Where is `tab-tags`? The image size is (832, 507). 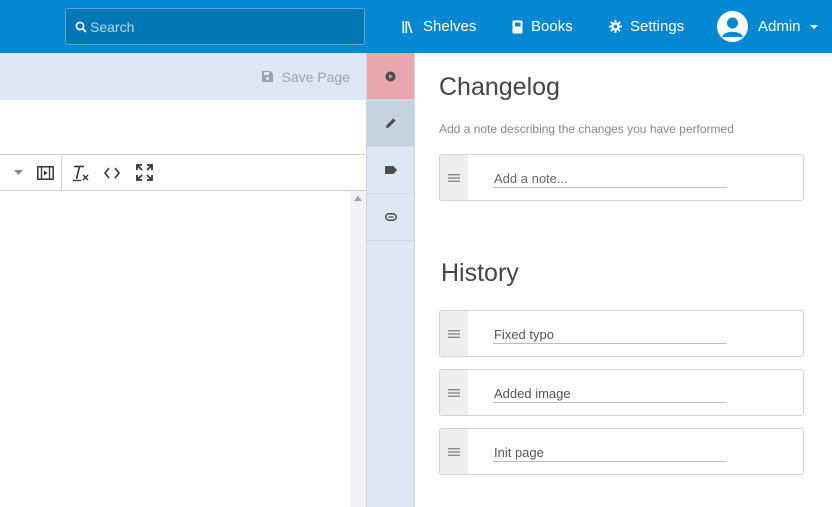
tab-tags is located at coordinates (390, 170).